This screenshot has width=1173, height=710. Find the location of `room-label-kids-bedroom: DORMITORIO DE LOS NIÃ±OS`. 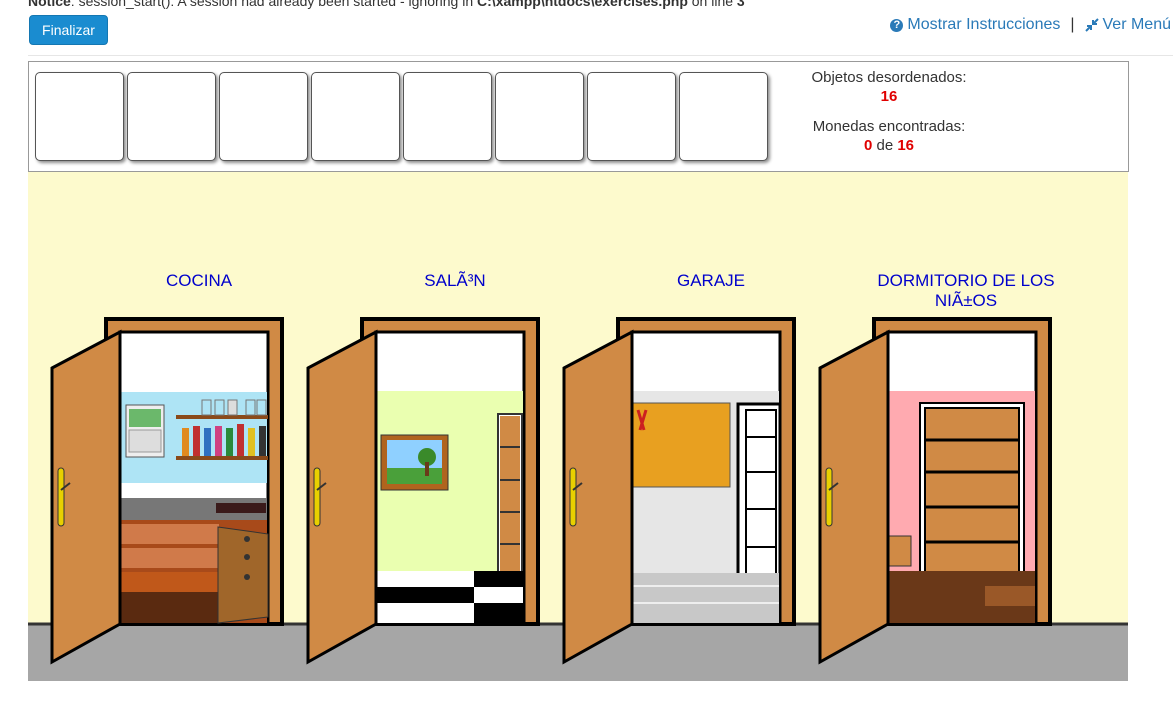

room-label-kids-bedroom: DORMITORIO DE LOS NIÃ±OS is located at coordinates (966, 291).